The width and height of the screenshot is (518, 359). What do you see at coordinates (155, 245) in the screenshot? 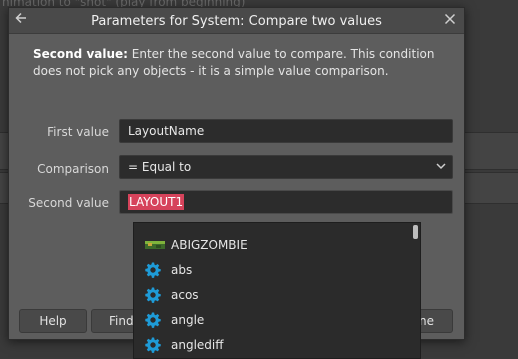
I see `layout-icon` at bounding box center [155, 245].